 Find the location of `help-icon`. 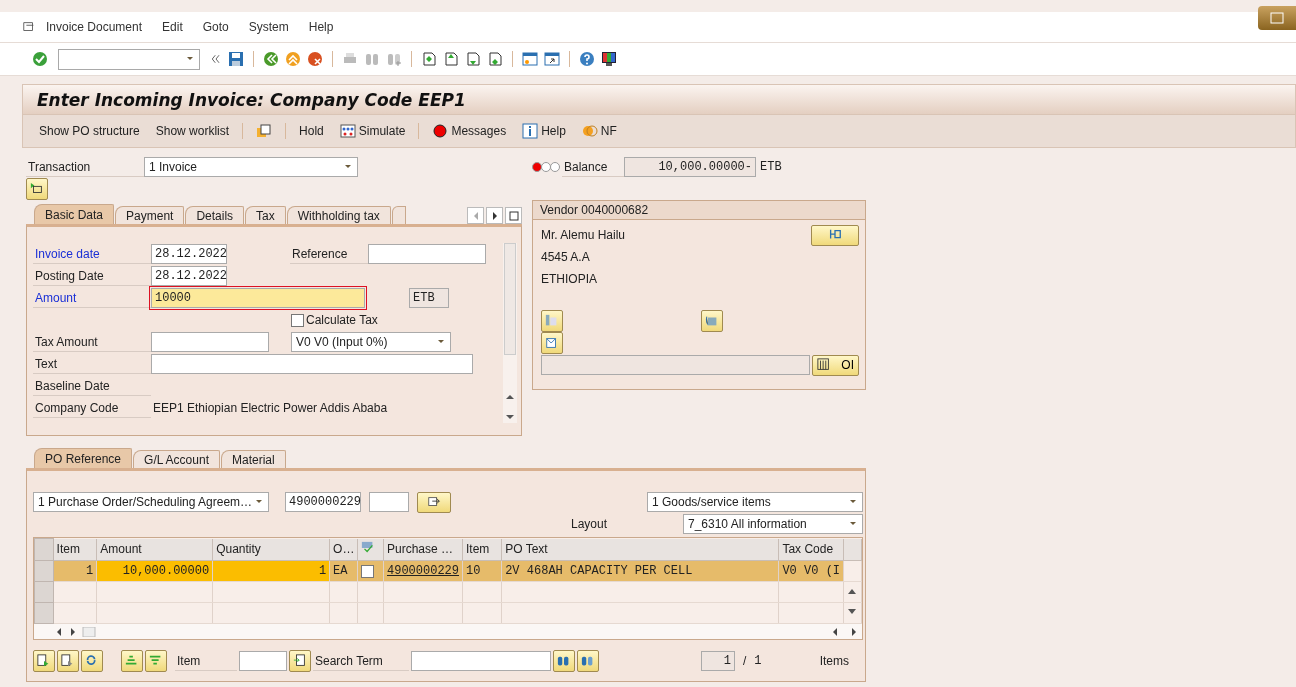

help-icon is located at coordinates (587, 59).